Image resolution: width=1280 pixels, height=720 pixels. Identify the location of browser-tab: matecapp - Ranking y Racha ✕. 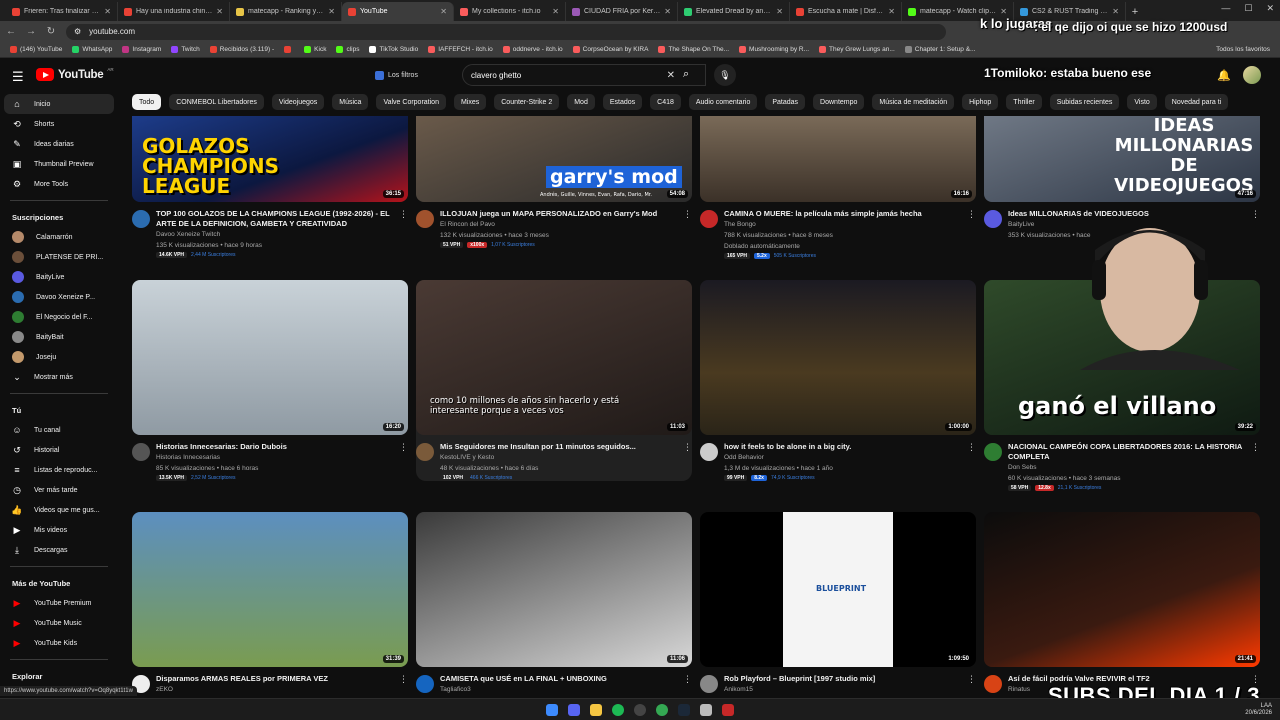
(286, 11).